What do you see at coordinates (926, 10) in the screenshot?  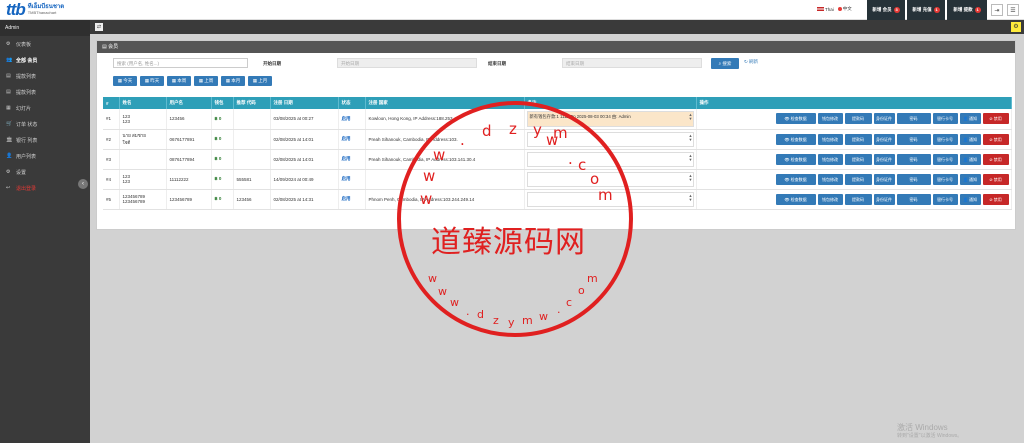 I see `new-deposit-button: 新增 充值 1` at bounding box center [926, 10].